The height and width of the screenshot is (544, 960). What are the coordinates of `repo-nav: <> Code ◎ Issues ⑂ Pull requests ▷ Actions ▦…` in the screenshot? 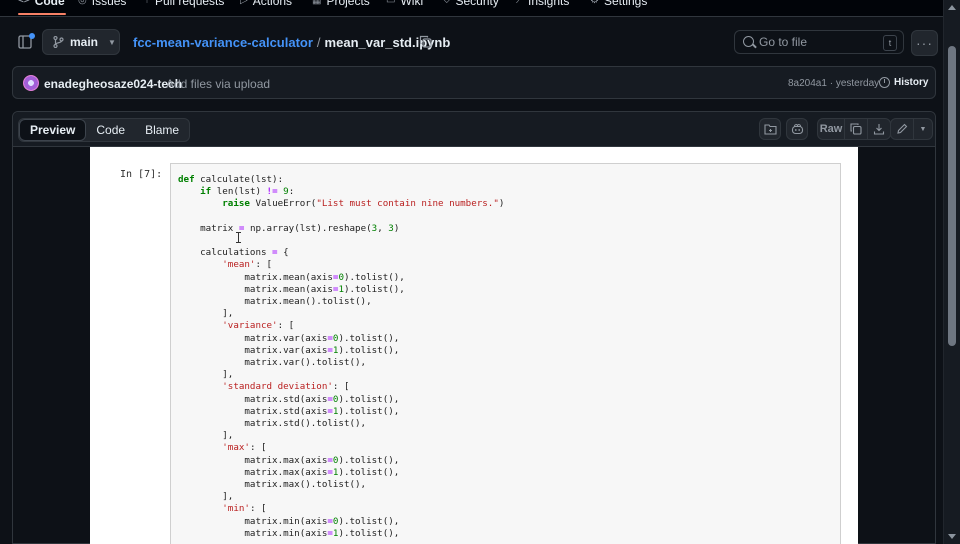 It's located at (472, 8).